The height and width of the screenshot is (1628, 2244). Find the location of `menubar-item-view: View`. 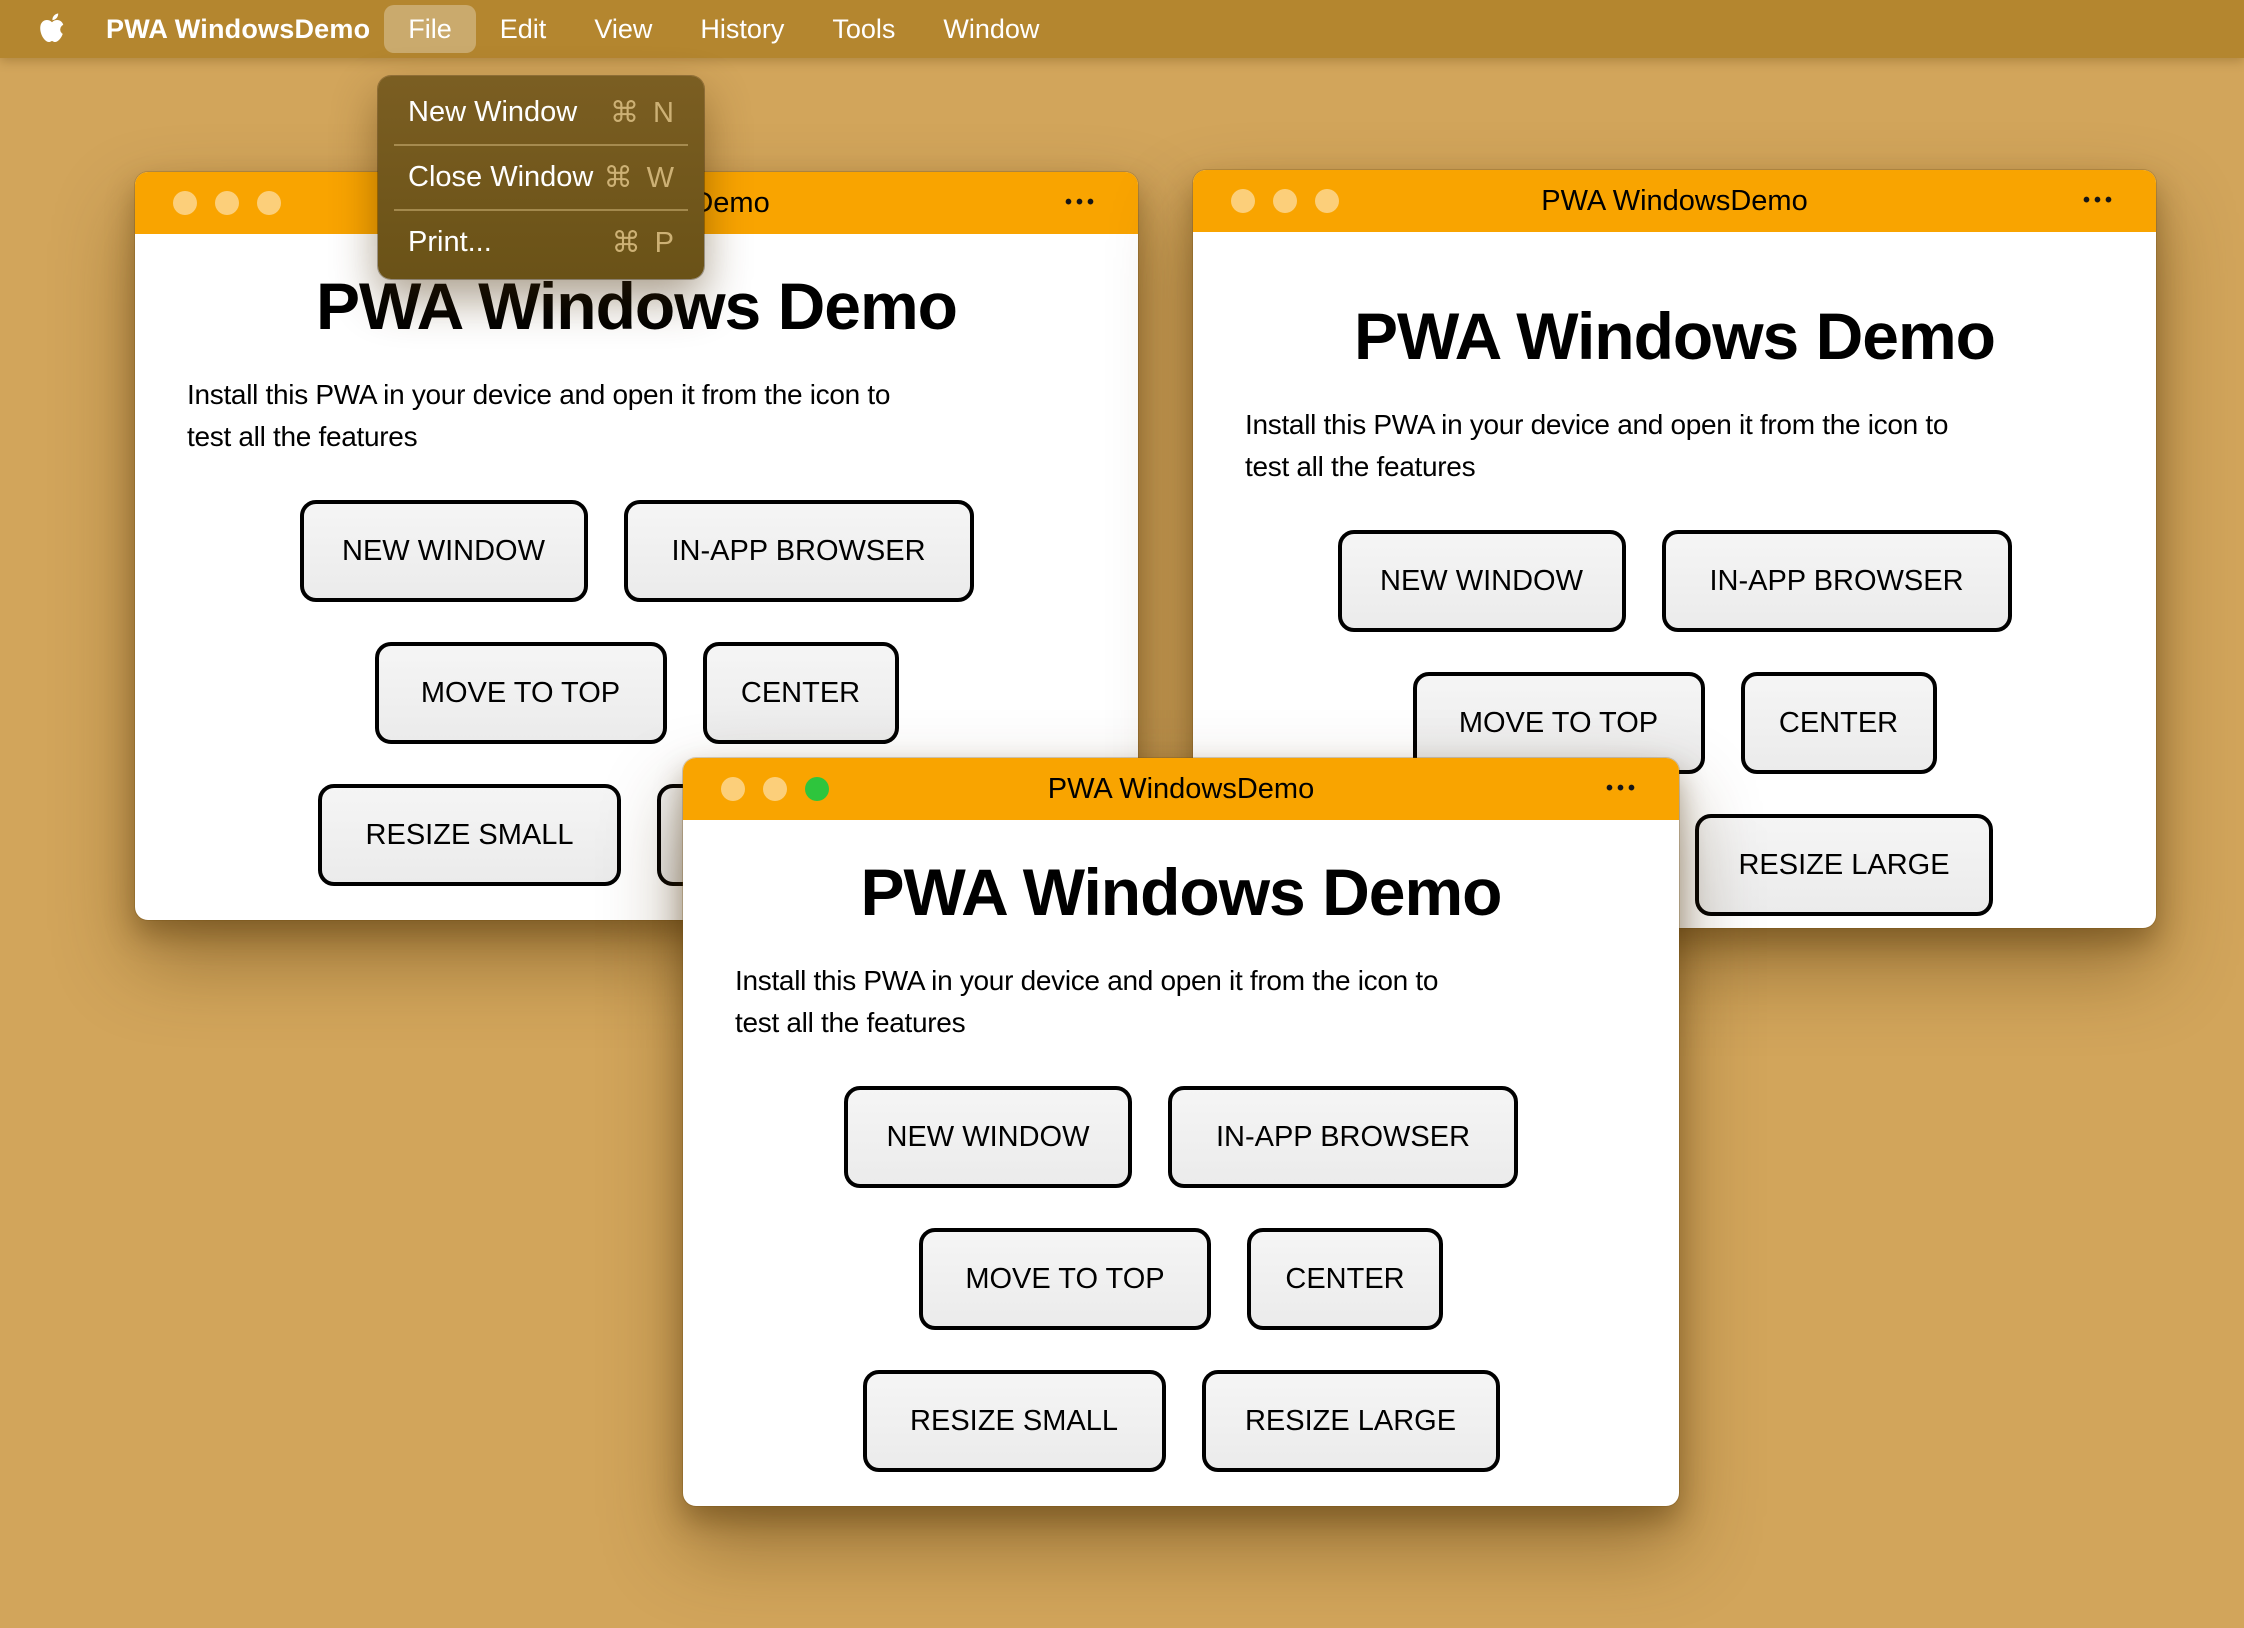

menubar-item-view: View is located at coordinates (623, 29).